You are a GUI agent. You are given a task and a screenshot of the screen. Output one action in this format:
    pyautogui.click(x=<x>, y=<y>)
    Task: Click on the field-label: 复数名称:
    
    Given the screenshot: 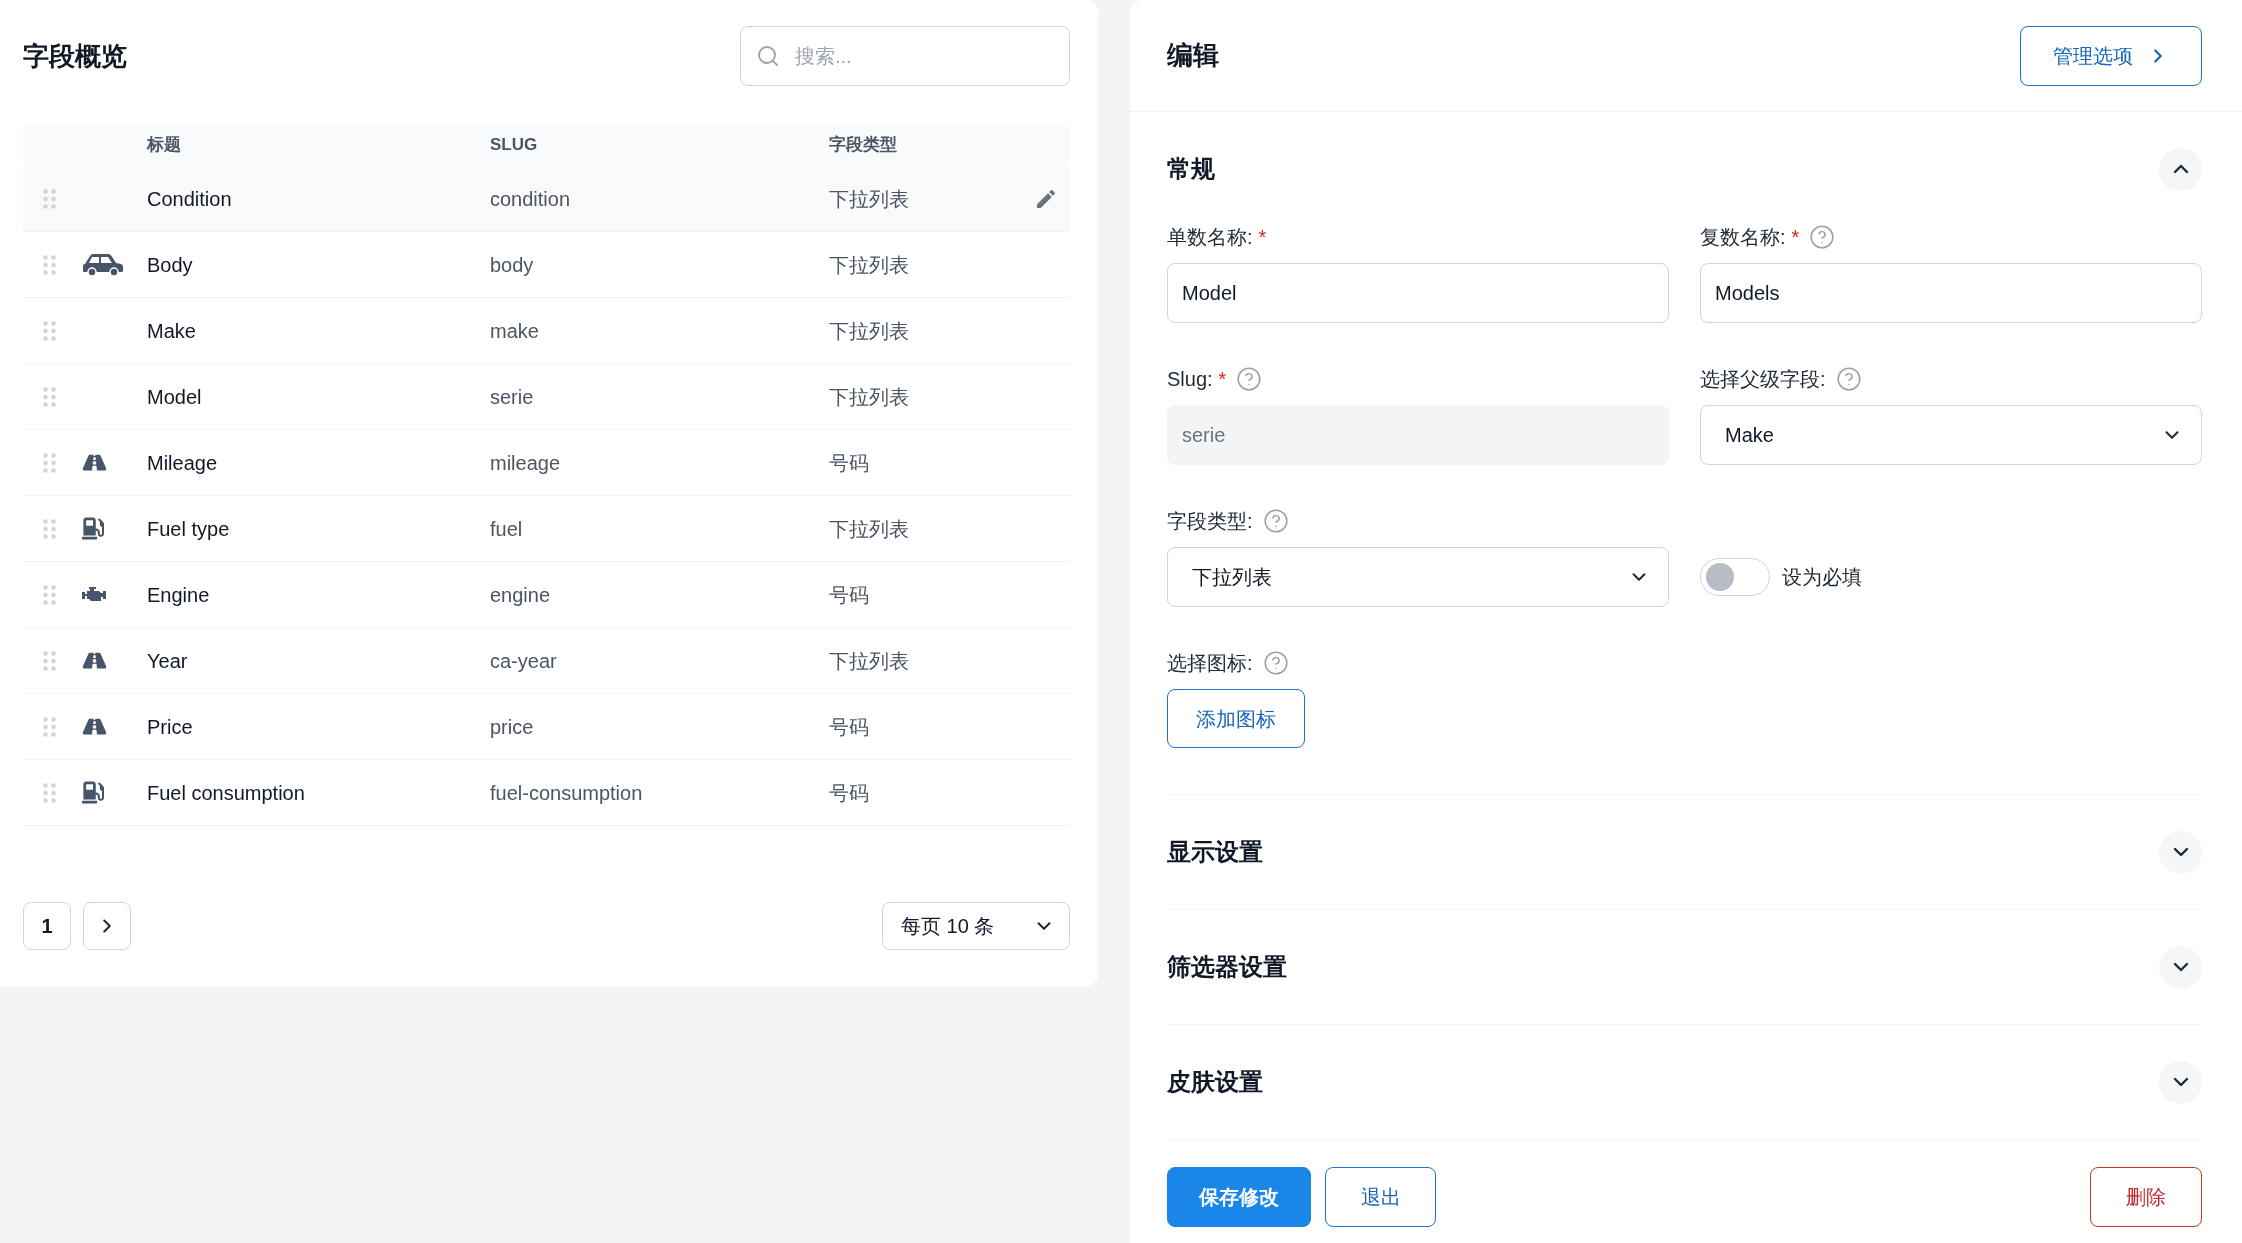 What is the action you would take?
    pyautogui.click(x=1743, y=237)
    